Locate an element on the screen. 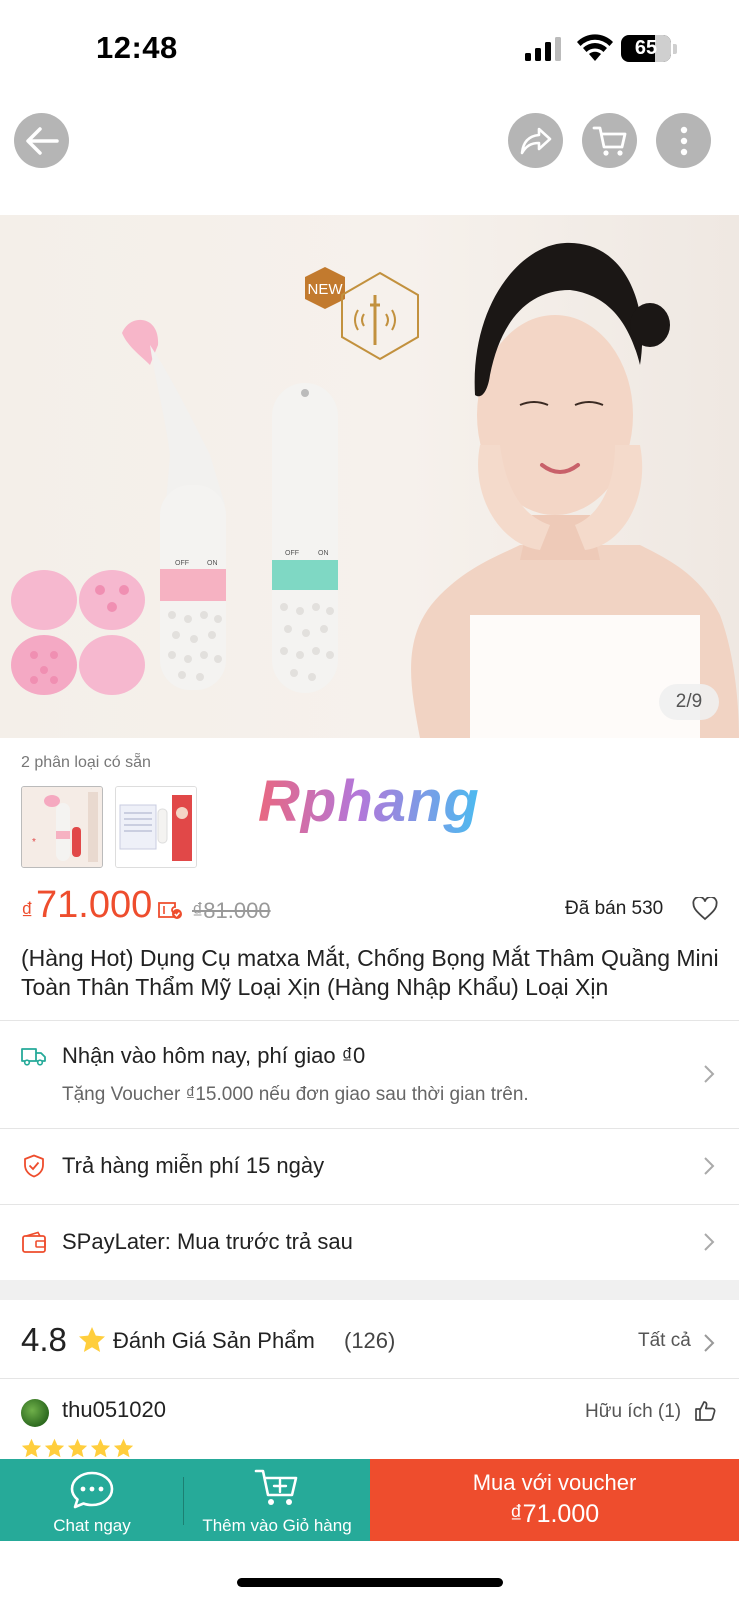 The image size is (739, 1600). wallet-icon is located at coordinates (34, 1242).